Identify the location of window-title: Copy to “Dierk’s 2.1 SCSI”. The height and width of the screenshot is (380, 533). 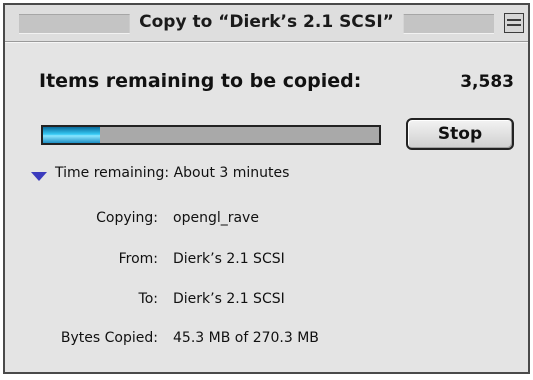
(266, 22).